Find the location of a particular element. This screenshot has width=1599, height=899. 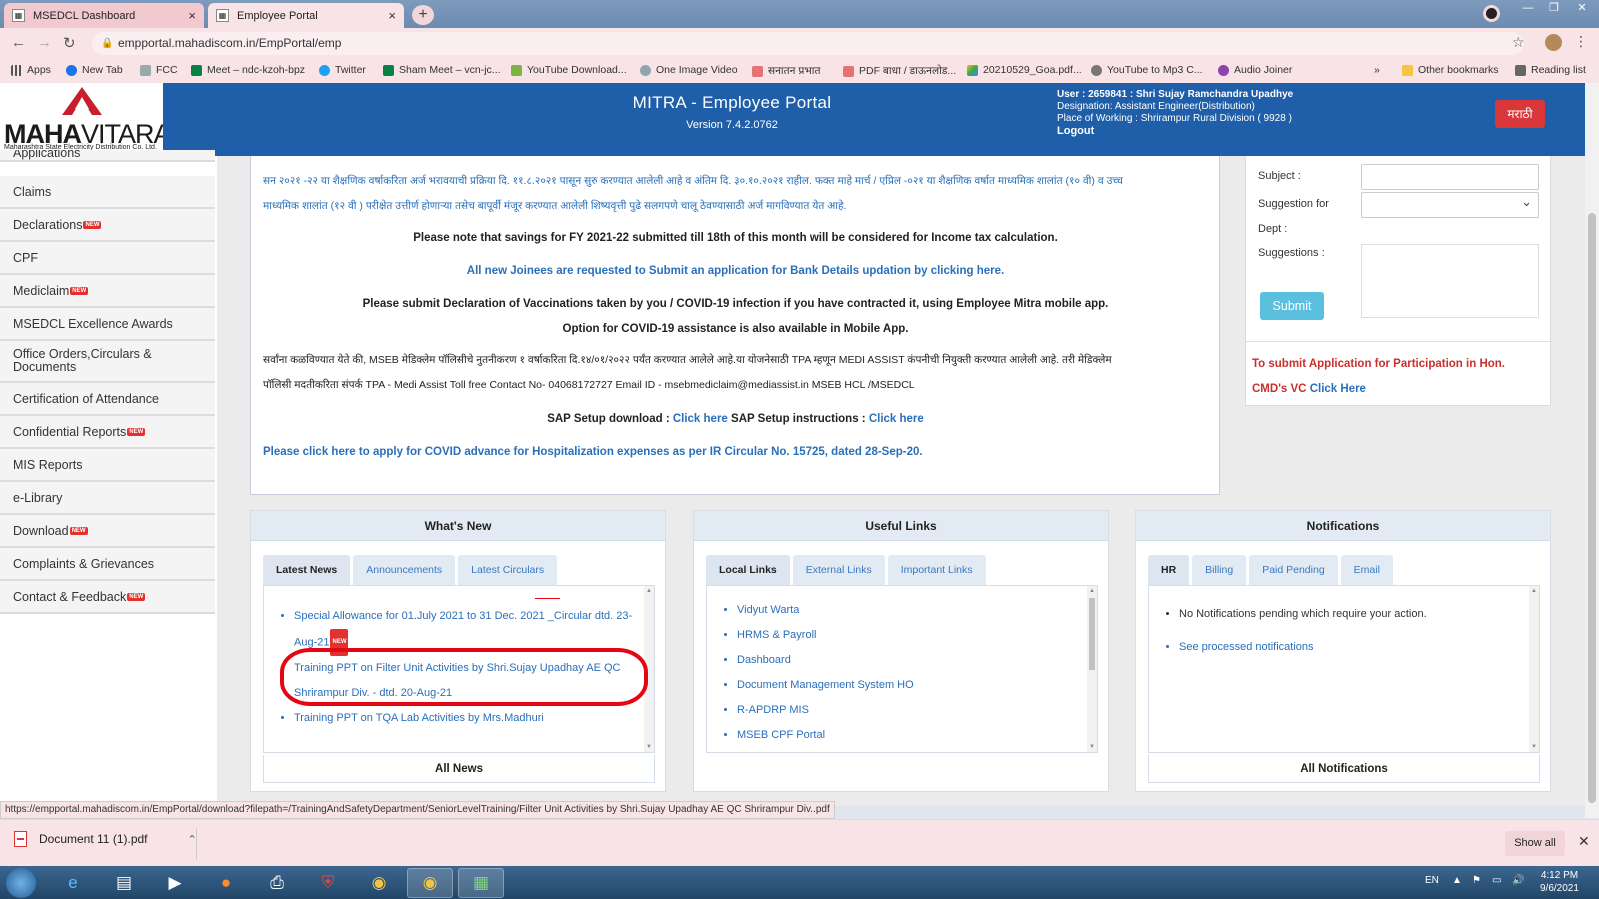

marathi-language-button: मराठी is located at coordinates (1520, 114).